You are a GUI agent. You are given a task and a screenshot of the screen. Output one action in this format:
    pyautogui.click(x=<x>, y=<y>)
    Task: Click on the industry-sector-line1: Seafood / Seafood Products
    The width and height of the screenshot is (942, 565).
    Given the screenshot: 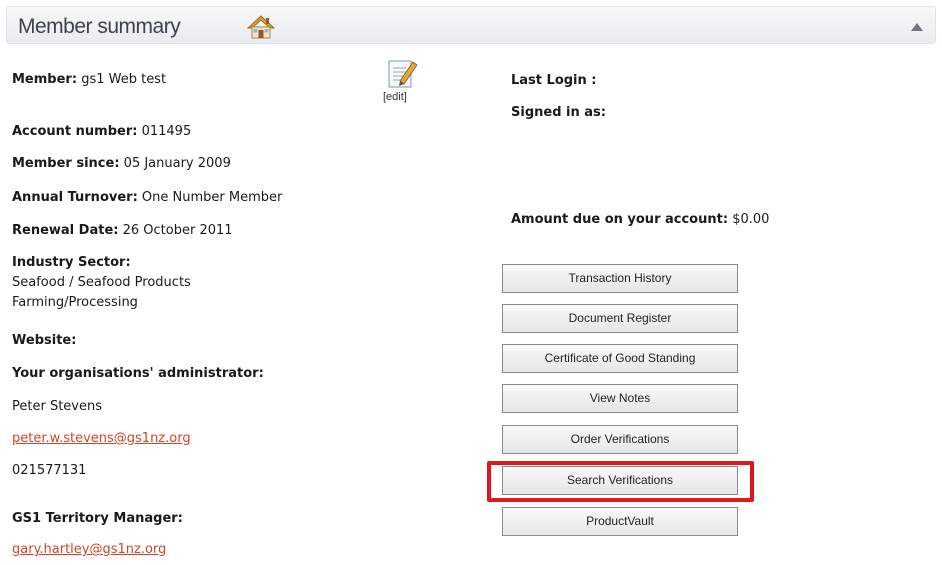 What is the action you would take?
    pyautogui.click(x=101, y=282)
    